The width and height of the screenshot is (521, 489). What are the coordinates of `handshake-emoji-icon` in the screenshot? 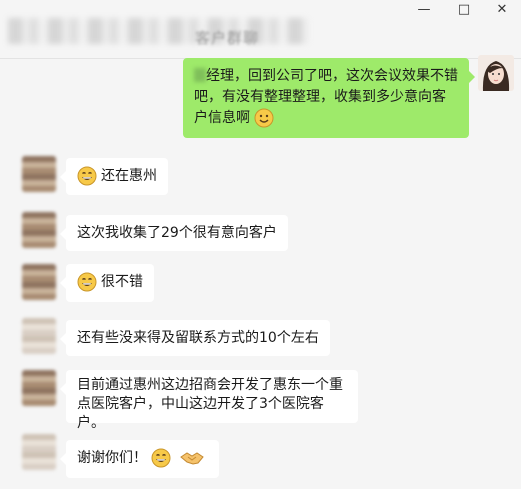 It's located at (192, 458).